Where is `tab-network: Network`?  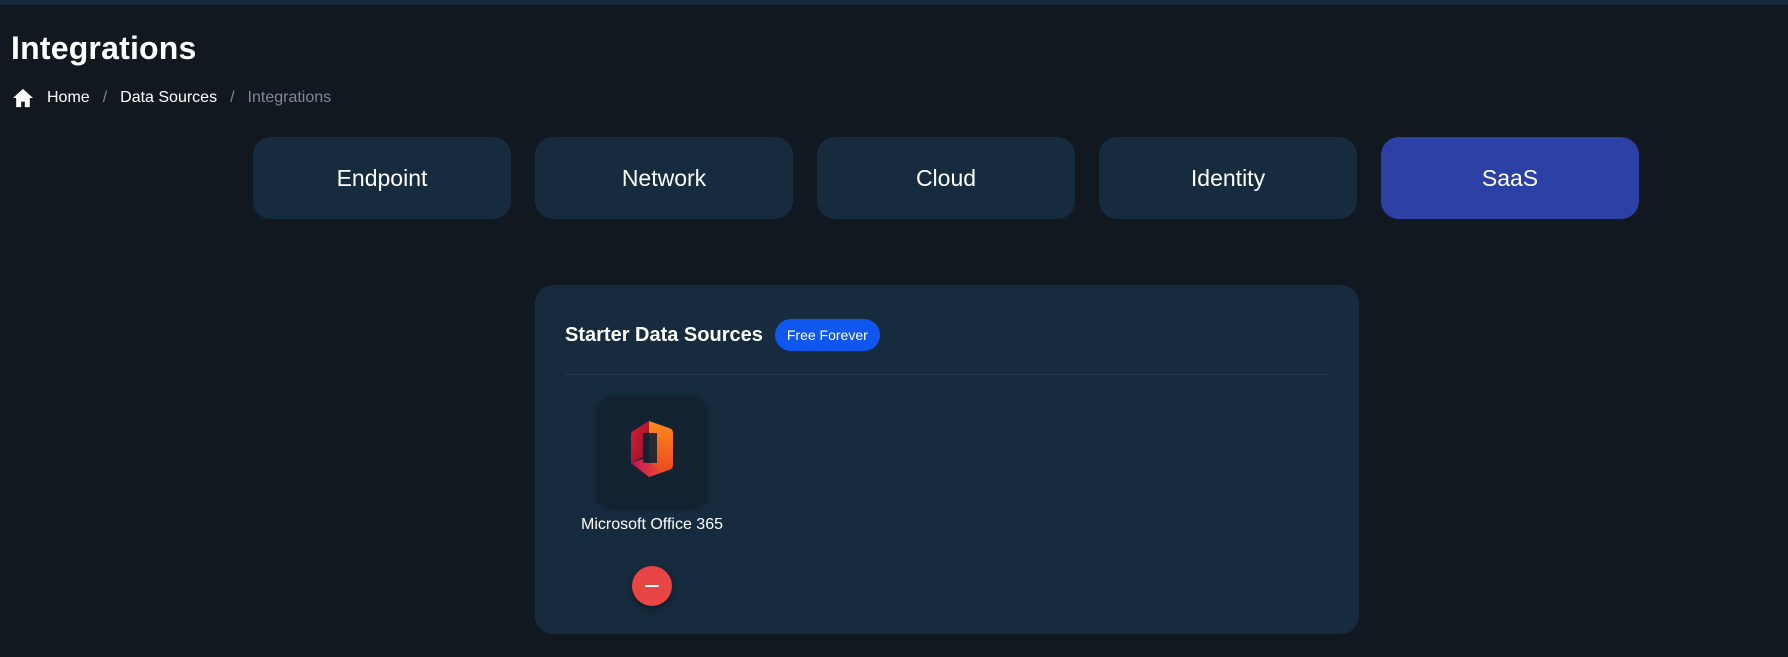 tab-network: Network is located at coordinates (664, 178).